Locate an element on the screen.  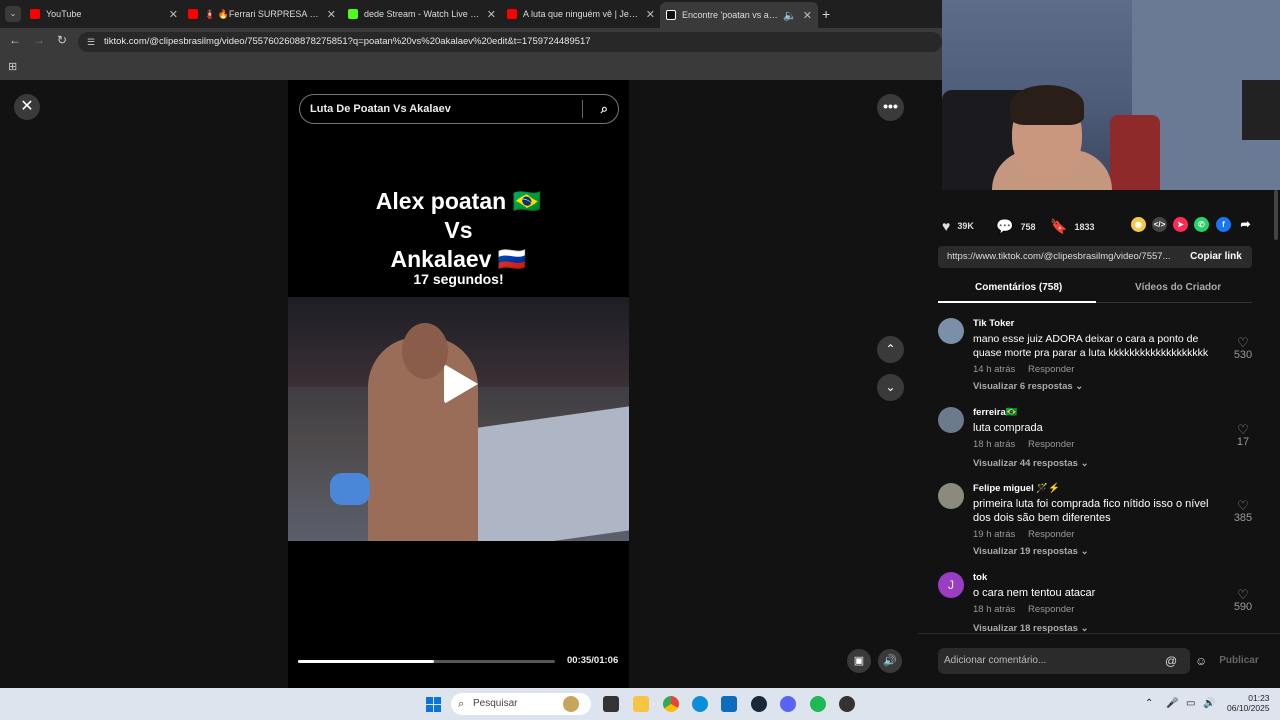
like-count: 39K is located at coordinates (965, 226).